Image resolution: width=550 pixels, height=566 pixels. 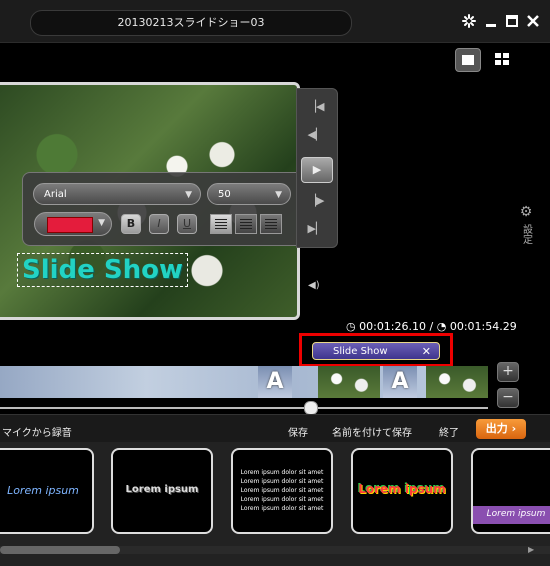 What do you see at coordinates (533, 21) in the screenshot?
I see `close-icon` at bounding box center [533, 21].